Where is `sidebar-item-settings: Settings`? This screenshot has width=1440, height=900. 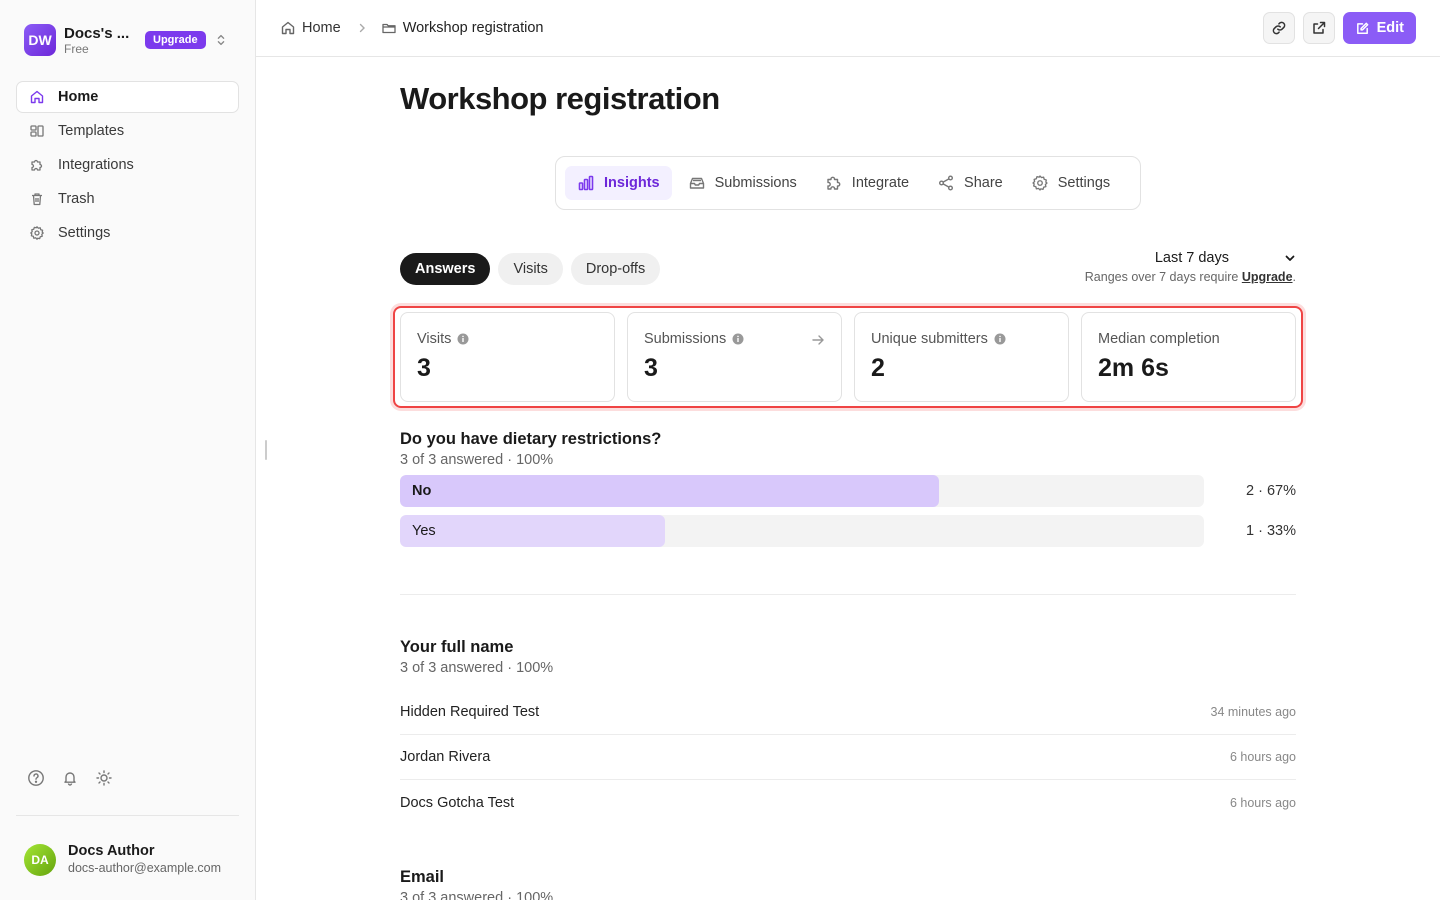 sidebar-item-settings: Settings is located at coordinates (127, 233).